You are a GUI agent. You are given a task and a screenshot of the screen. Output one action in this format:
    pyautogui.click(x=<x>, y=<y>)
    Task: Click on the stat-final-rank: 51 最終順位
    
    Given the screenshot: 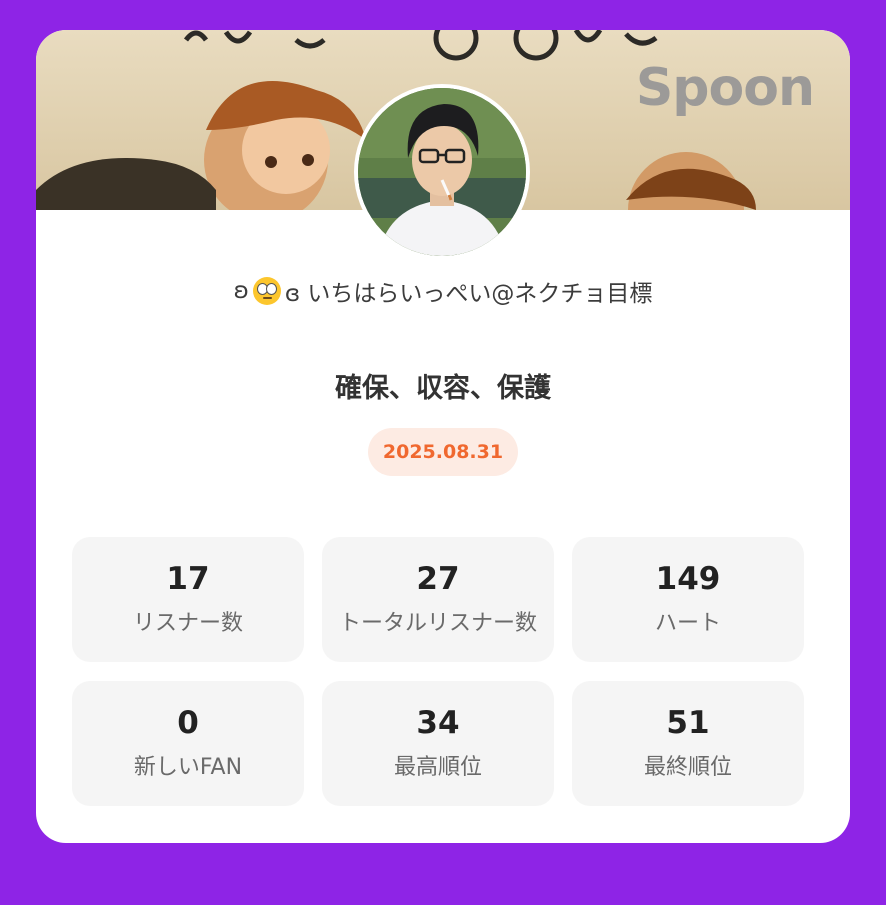 What is the action you would take?
    pyautogui.click(x=688, y=743)
    